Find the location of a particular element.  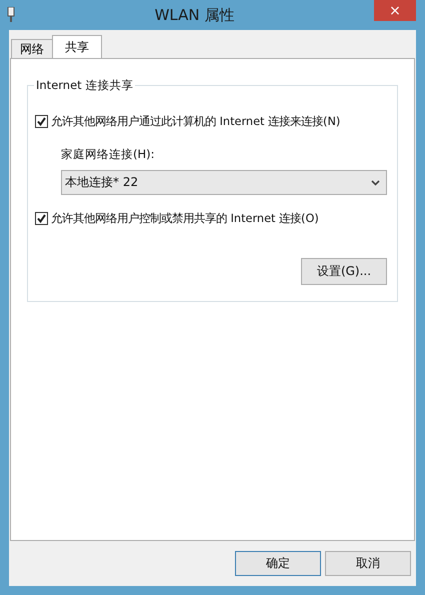

dropdown: 本地连接* 22 is located at coordinates (224, 182).